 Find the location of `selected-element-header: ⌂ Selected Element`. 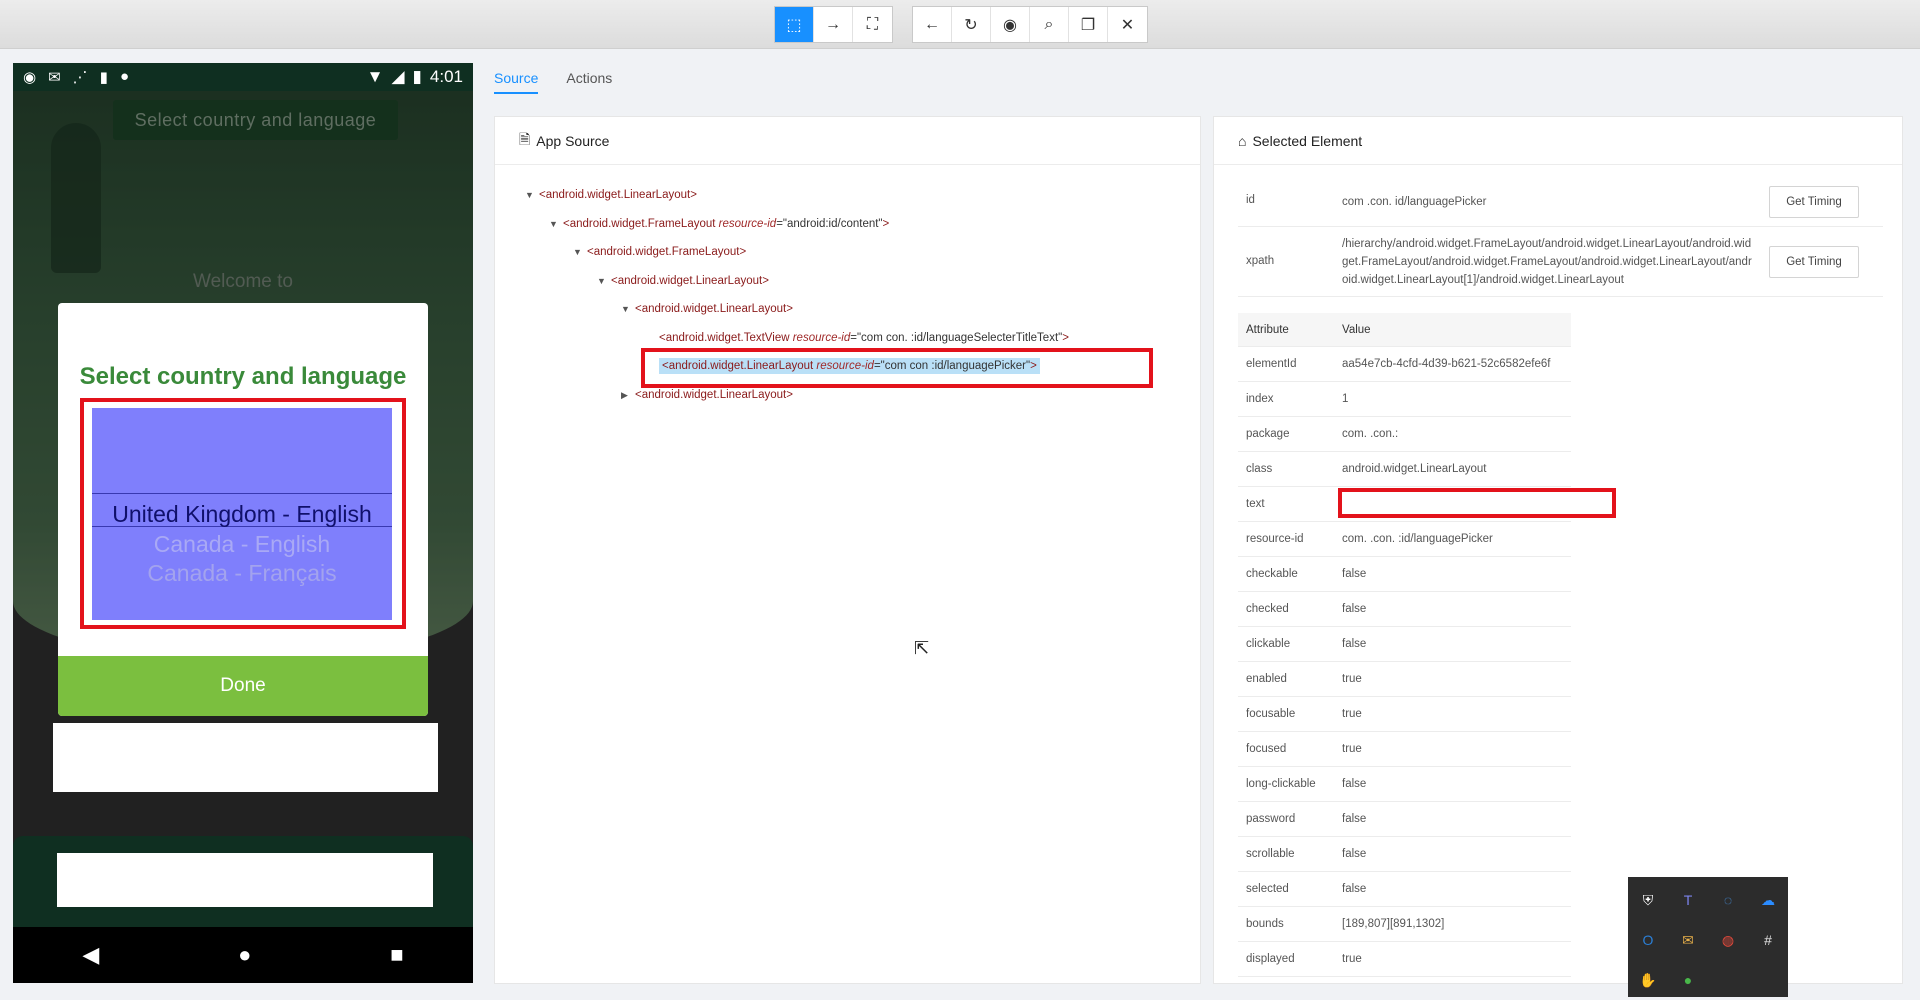

selected-element-header: ⌂ Selected Element is located at coordinates (1558, 141).